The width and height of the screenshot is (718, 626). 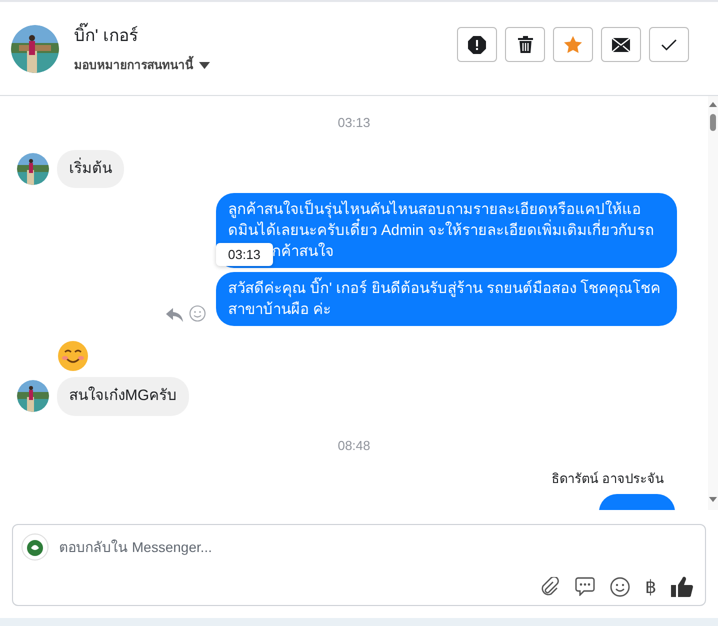 I want to click on message-bubble: สนใจเก๋งMGครับ, so click(x=123, y=396).